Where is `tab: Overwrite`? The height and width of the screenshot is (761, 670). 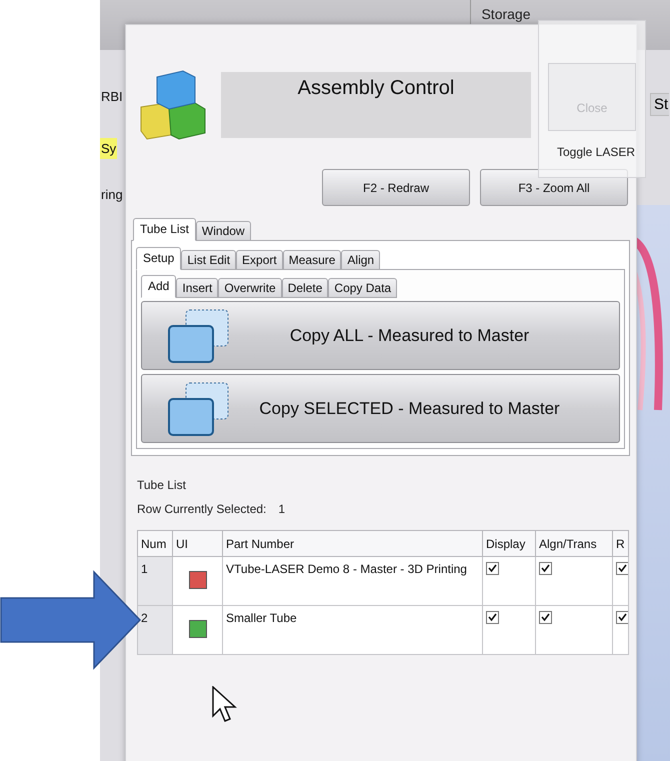 tab: Overwrite is located at coordinates (250, 288).